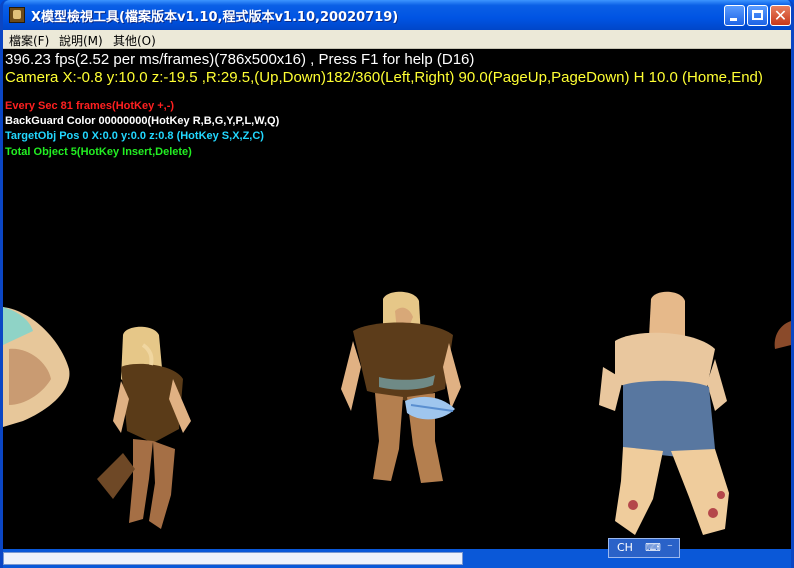  Describe the element at coordinates (397, 39) in the screenshot. I see `menu-bar: 檔案(F) 說明(M) 其他(O)` at that location.